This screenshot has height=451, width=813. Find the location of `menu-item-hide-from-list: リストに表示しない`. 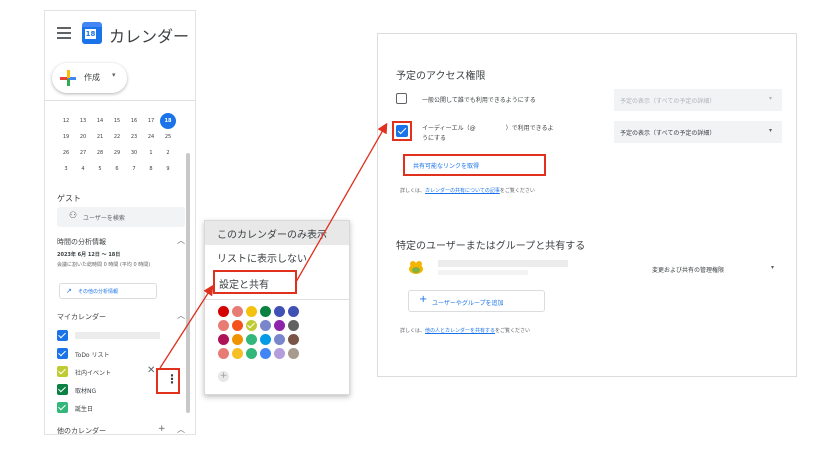

menu-item-hide-from-list: リストに表示しない is located at coordinates (277, 257).